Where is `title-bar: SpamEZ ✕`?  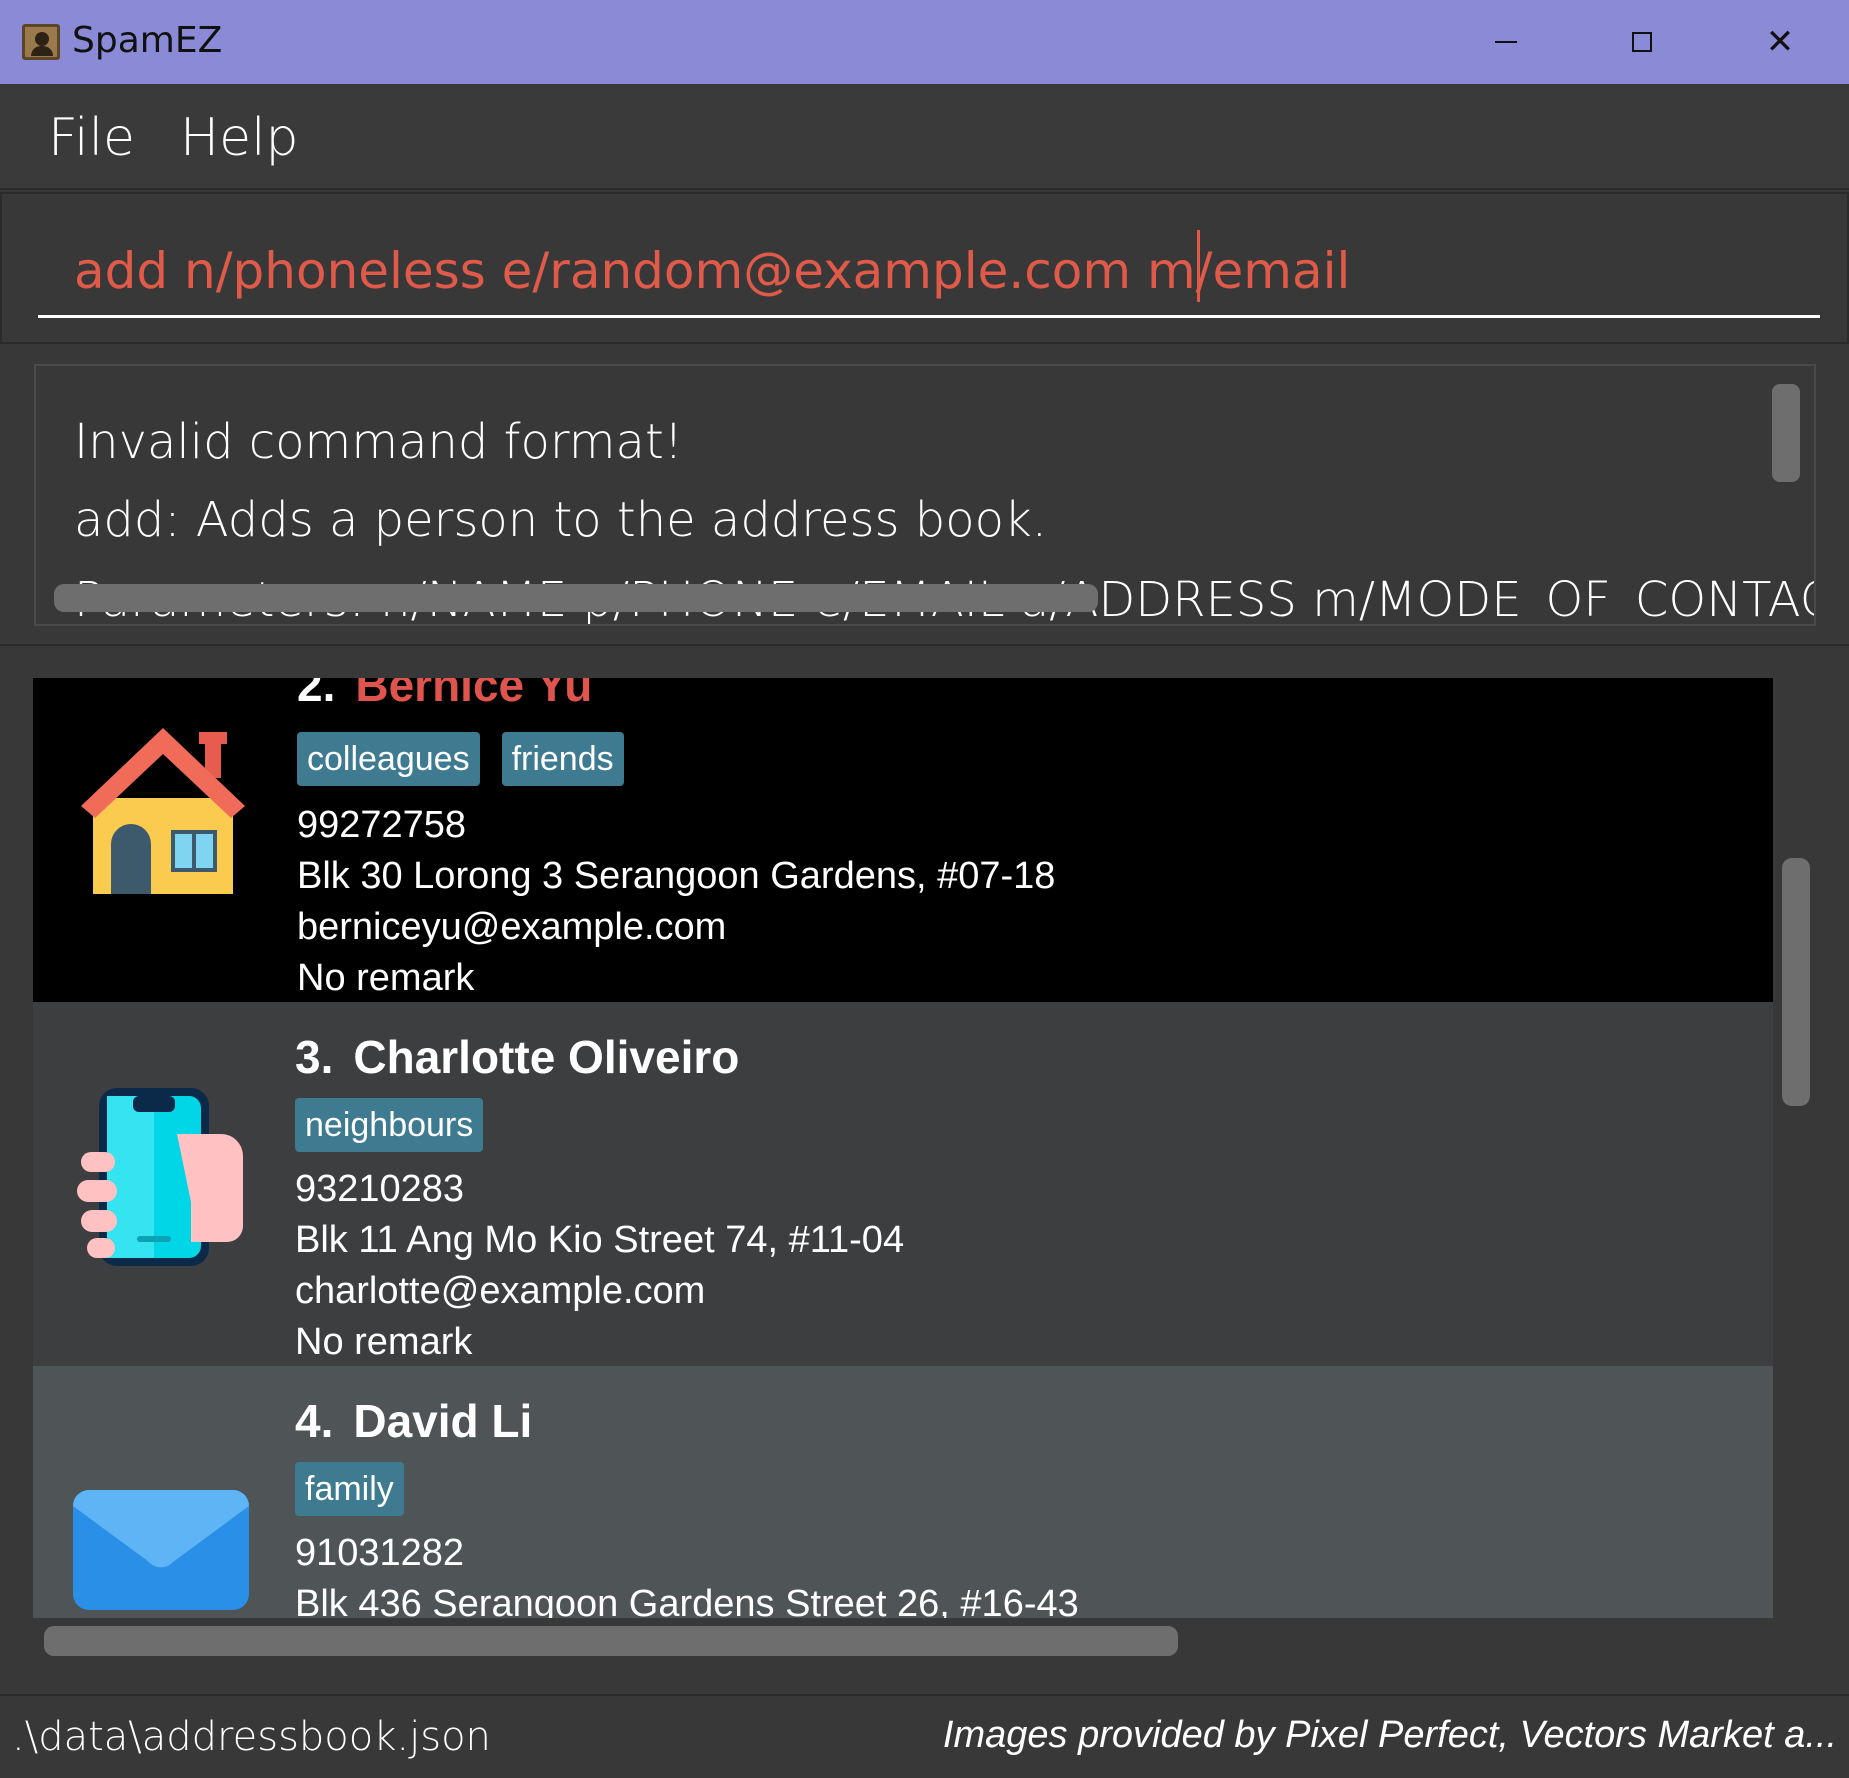
title-bar: SpamEZ ✕ is located at coordinates (924, 42).